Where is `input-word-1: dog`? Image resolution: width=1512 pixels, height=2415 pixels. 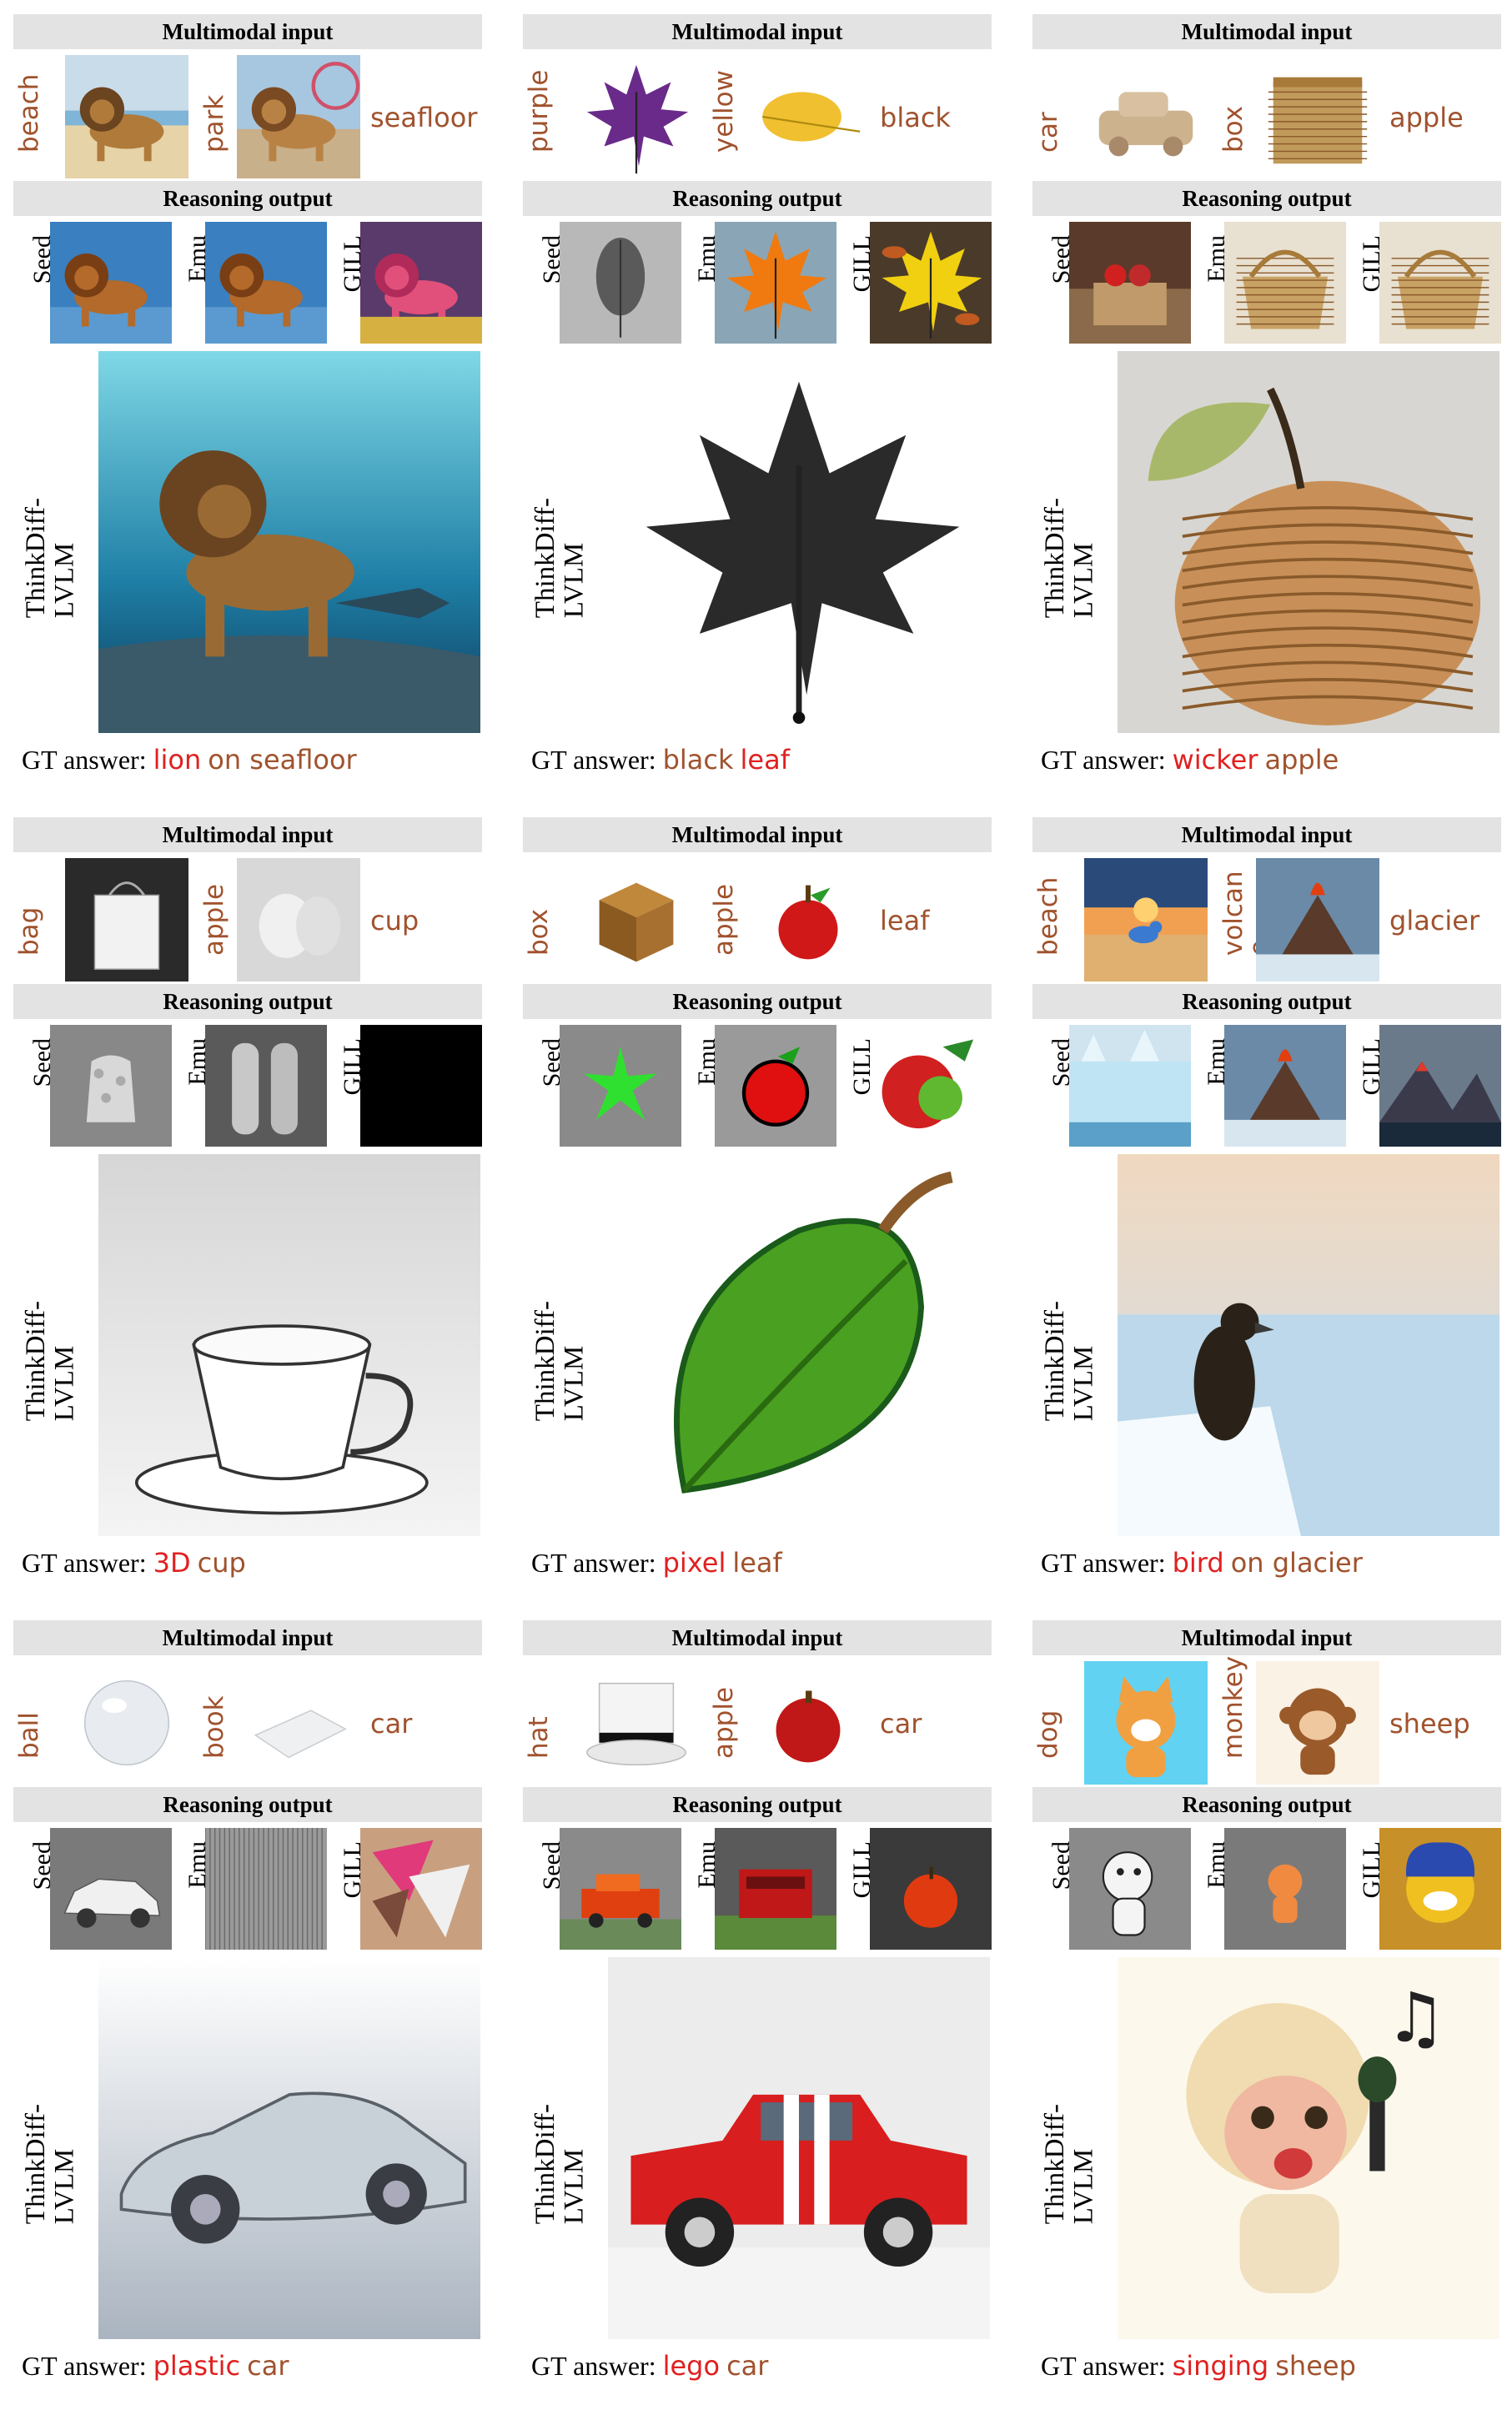
input-word-1: dog is located at coordinates (1048, 1734).